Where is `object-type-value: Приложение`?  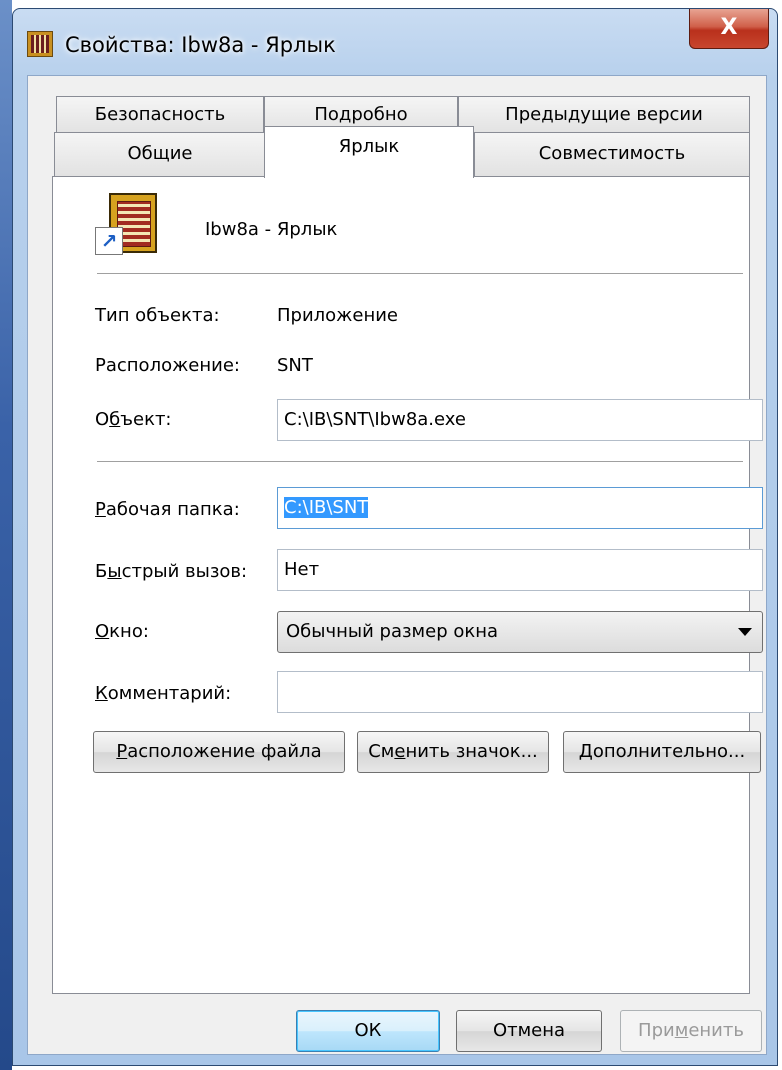 object-type-value: Приложение is located at coordinates (338, 315).